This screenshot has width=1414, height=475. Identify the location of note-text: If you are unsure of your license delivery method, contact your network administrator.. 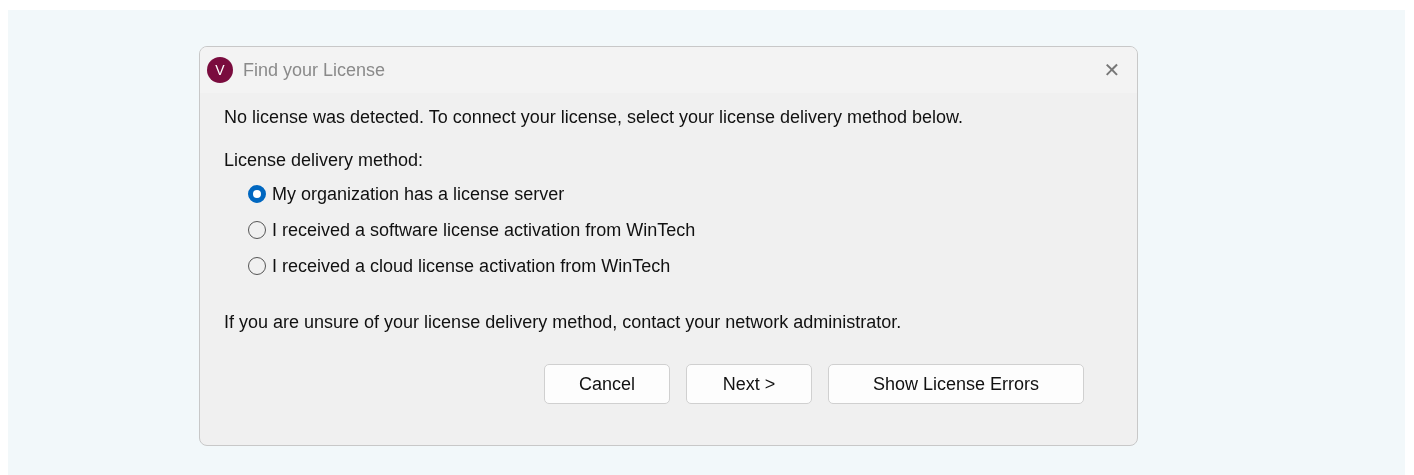
(563, 322).